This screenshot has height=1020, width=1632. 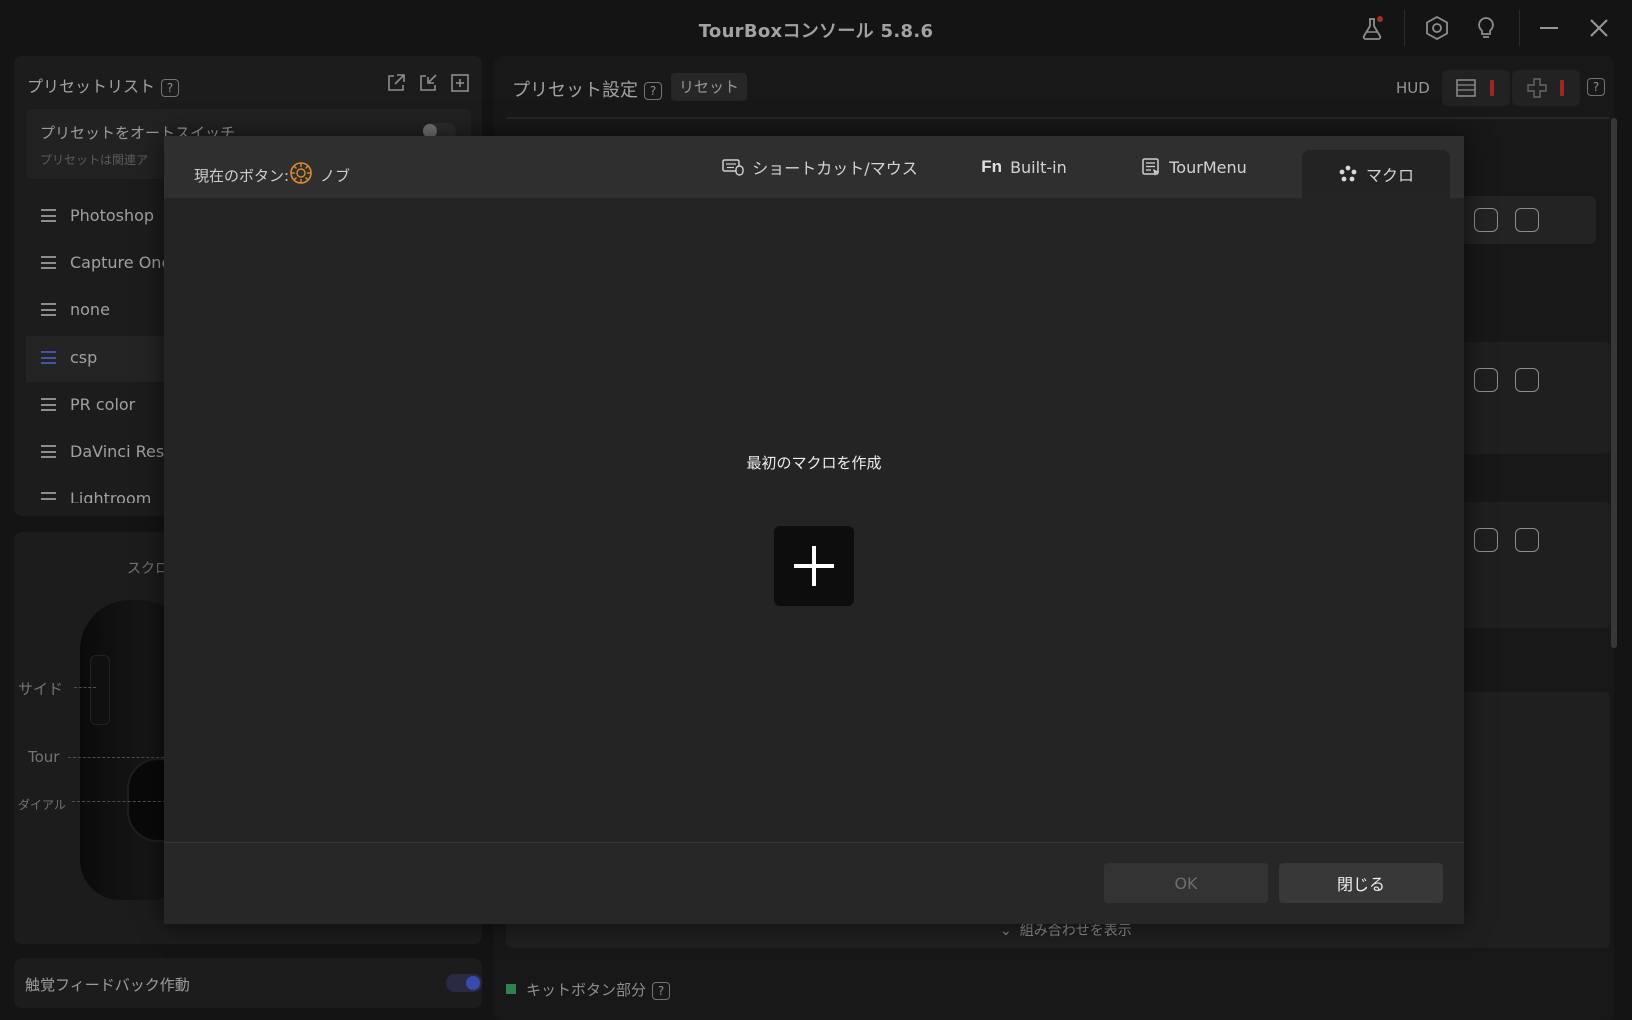 I want to click on tab-tourmenu: TourMenu, so click(x=1194, y=167).